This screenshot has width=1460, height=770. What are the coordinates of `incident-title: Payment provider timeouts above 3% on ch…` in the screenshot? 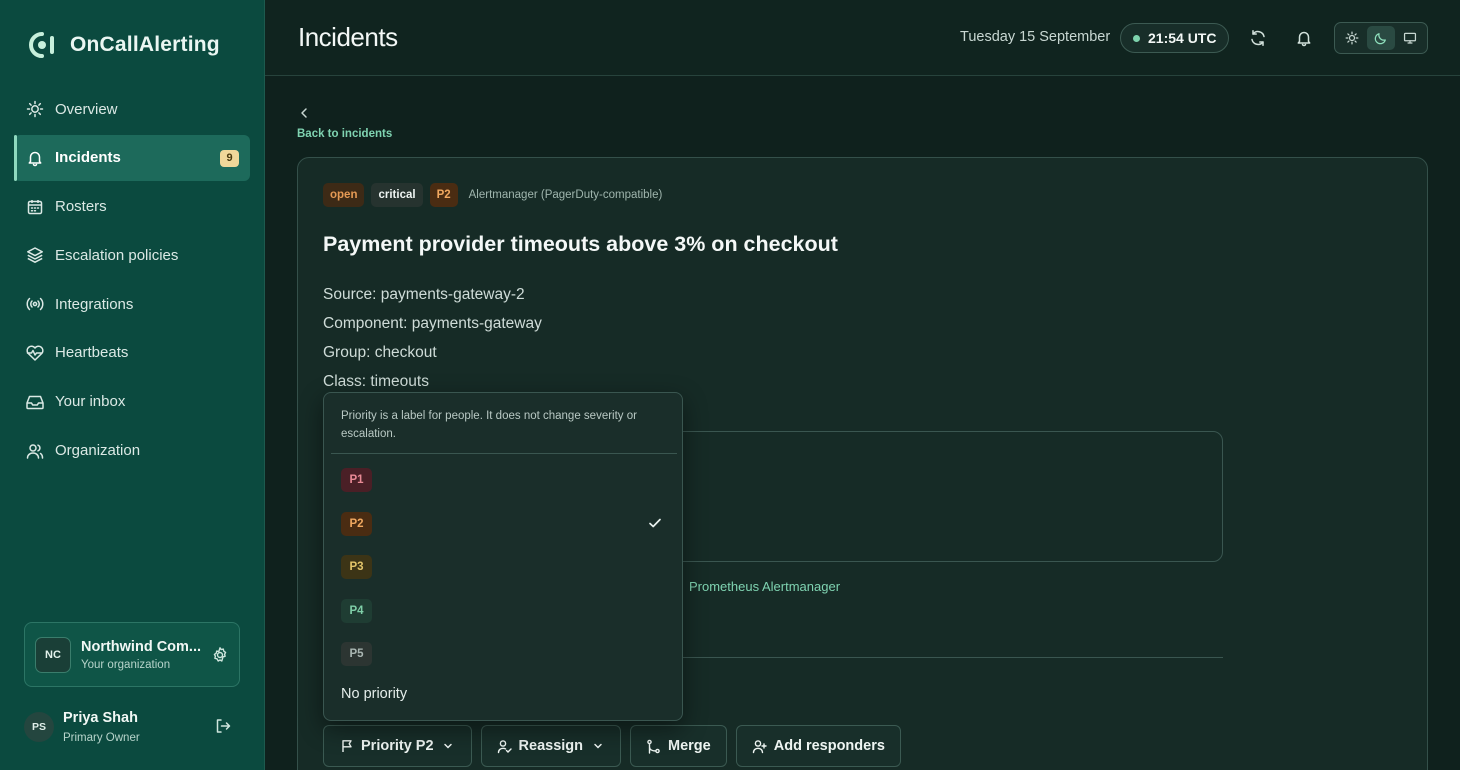 It's located at (580, 244).